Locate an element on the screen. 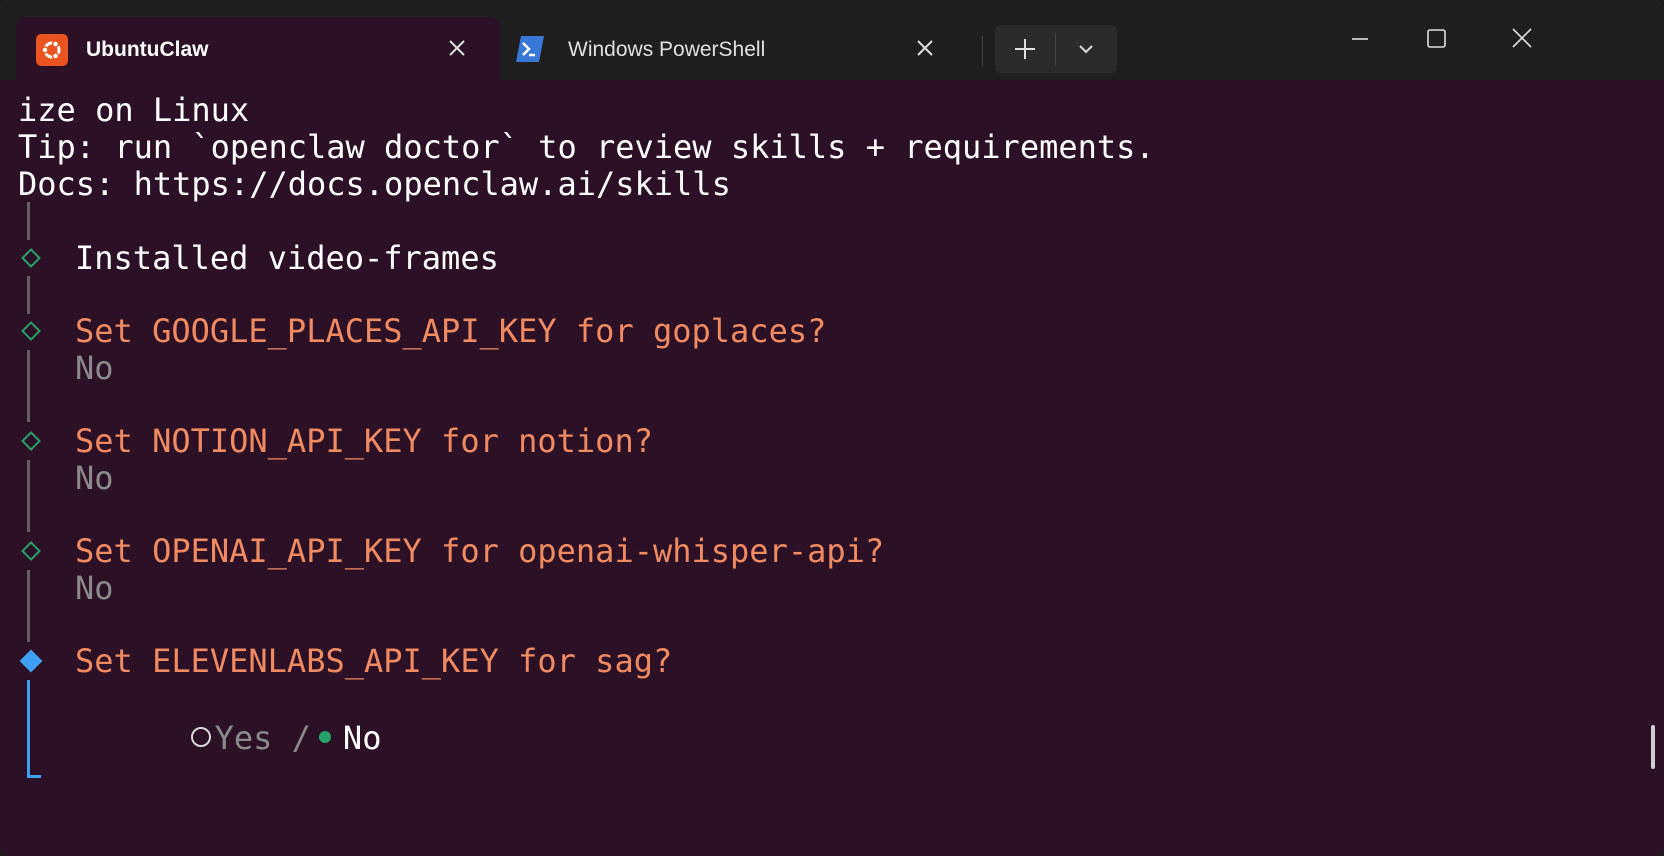 This screenshot has height=856, width=1664. tab-separator is located at coordinates (982, 51).